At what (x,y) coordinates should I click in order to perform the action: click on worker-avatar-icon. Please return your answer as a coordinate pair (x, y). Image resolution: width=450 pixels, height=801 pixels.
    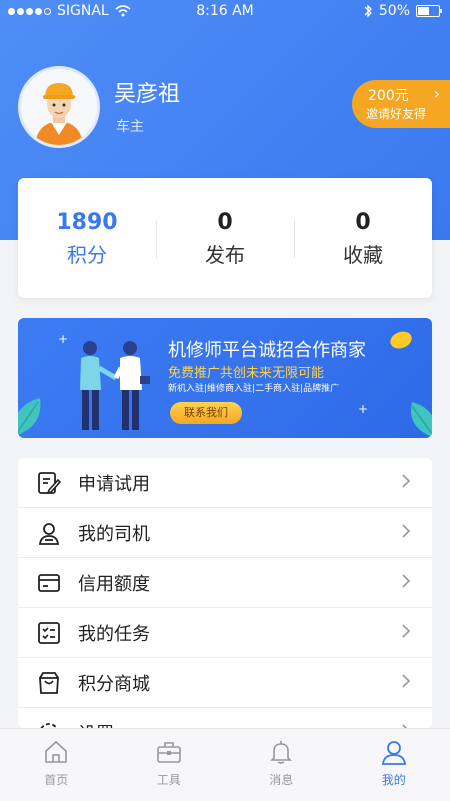
    Looking at the image, I should click on (59, 107).